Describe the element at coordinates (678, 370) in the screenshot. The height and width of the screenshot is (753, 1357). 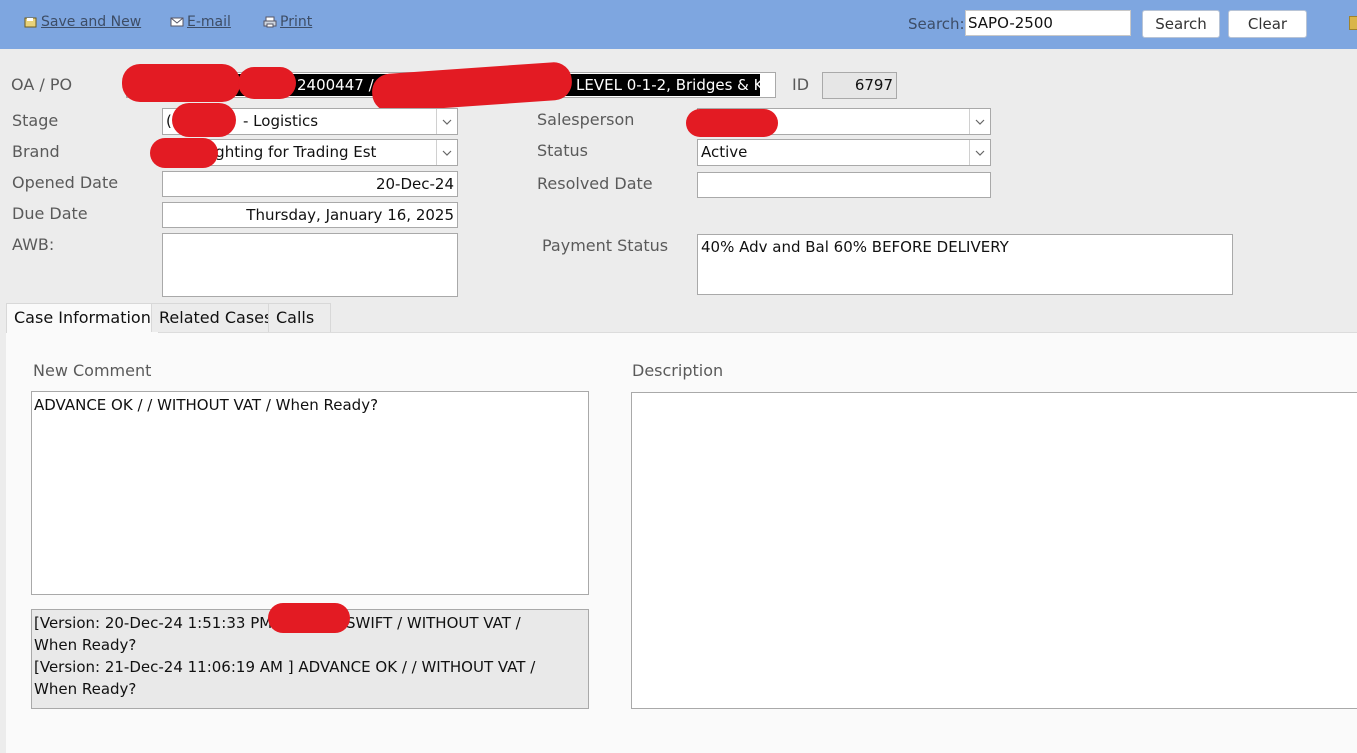
I see `description-label: Description` at that location.